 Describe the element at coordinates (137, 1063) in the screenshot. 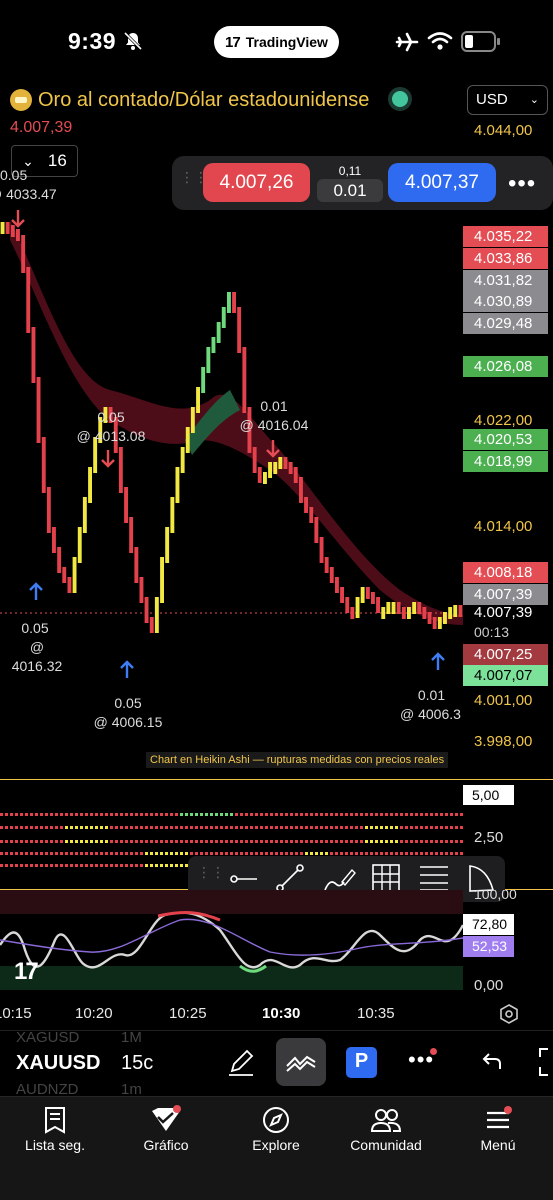

I see `interval-button: 15c` at that location.